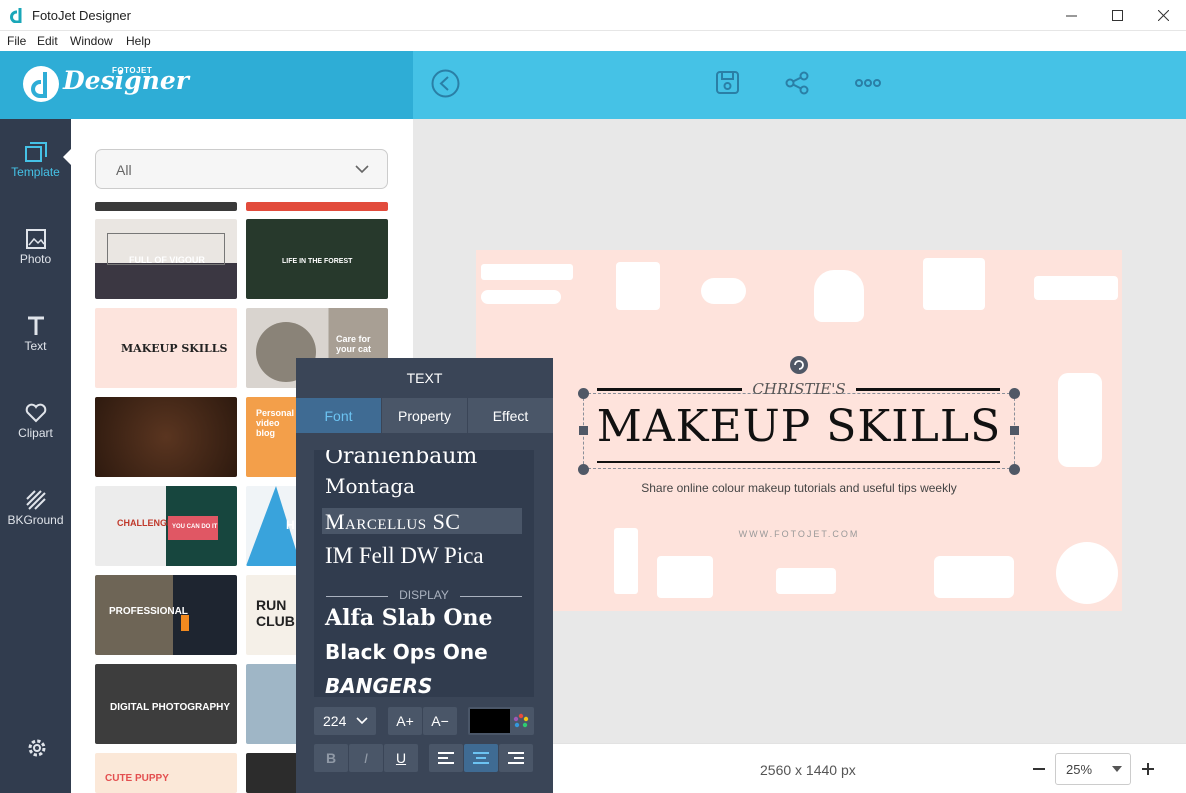 The height and width of the screenshot is (793, 1186). Describe the element at coordinates (35, 421) in the screenshot. I see `sidebar-item-clipart: Clipart` at that location.